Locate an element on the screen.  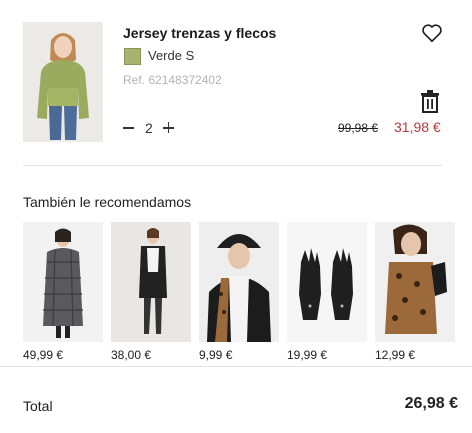
quantity-stepper: 2 is located at coordinates (149, 128).